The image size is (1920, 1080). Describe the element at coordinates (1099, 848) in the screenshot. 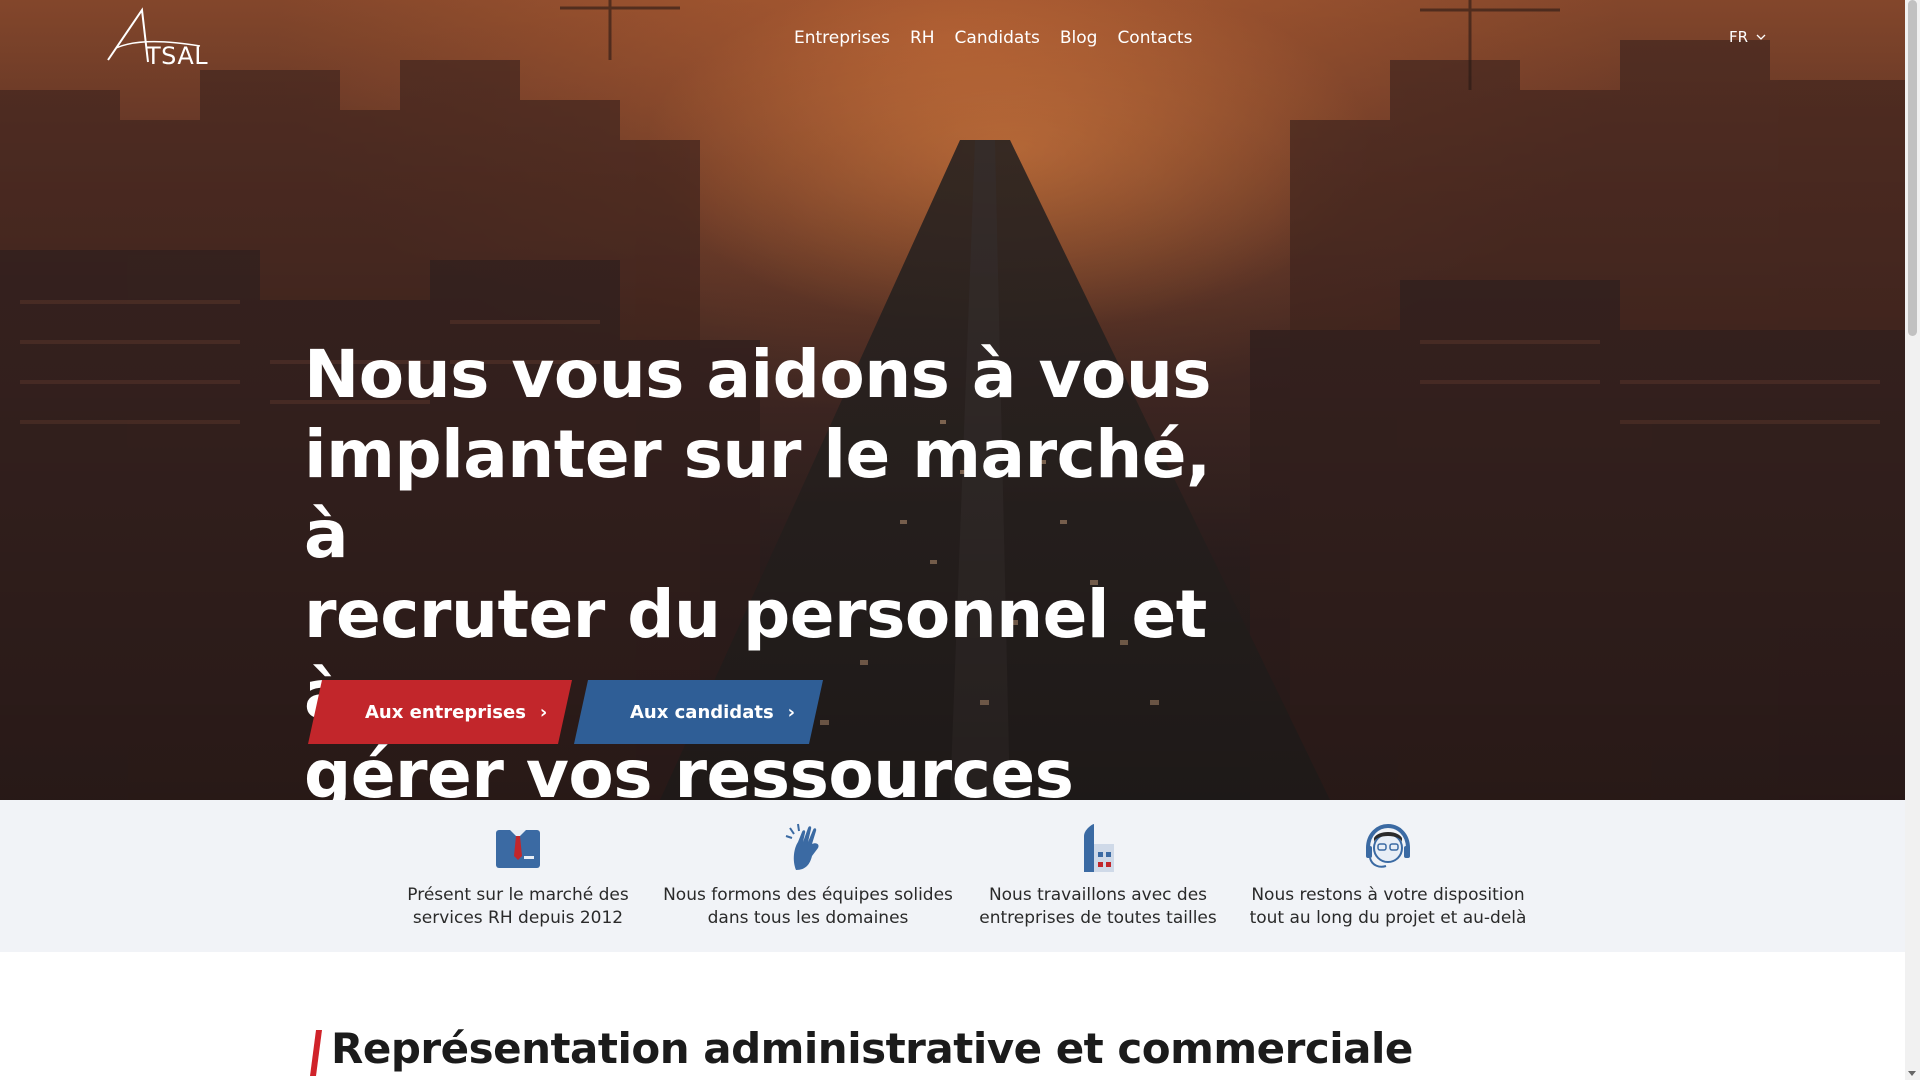

I see `office-building-icon` at that location.